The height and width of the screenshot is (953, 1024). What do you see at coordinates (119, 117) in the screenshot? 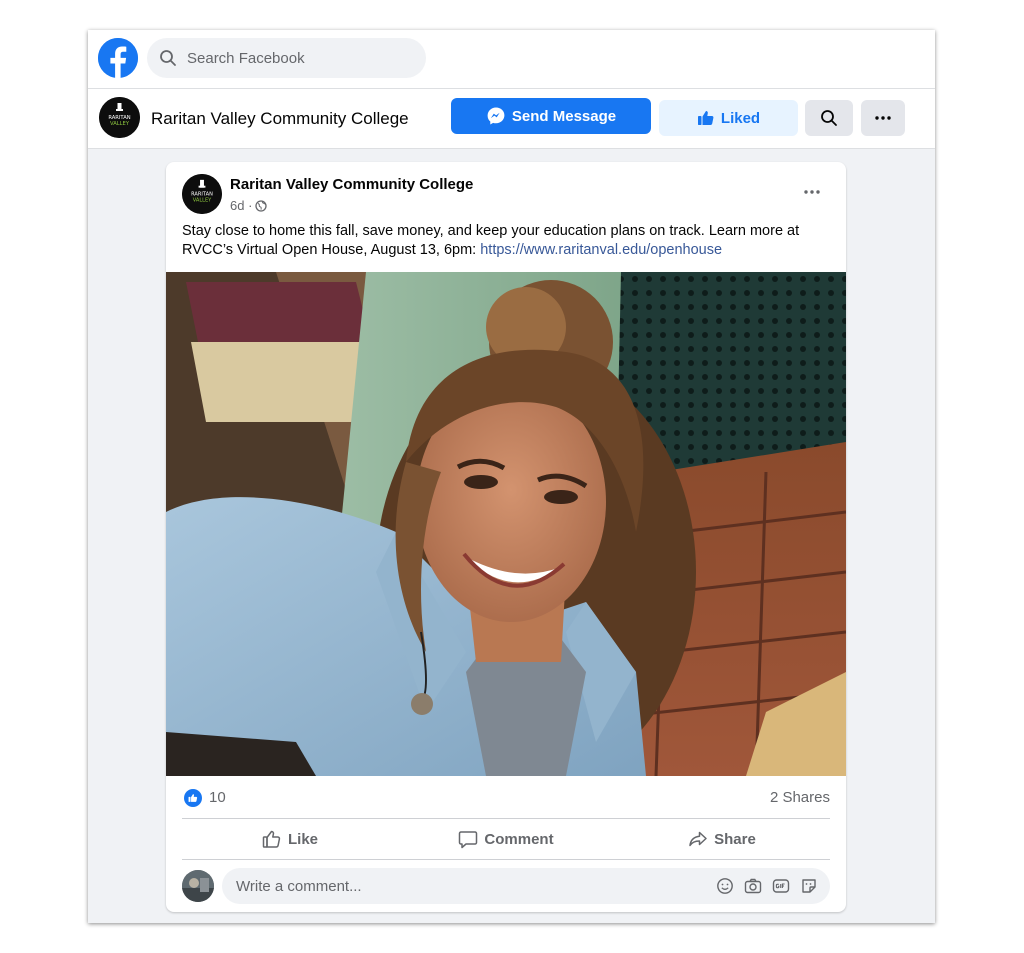
I see `page-avatar: RARITAN VALLEY` at bounding box center [119, 117].